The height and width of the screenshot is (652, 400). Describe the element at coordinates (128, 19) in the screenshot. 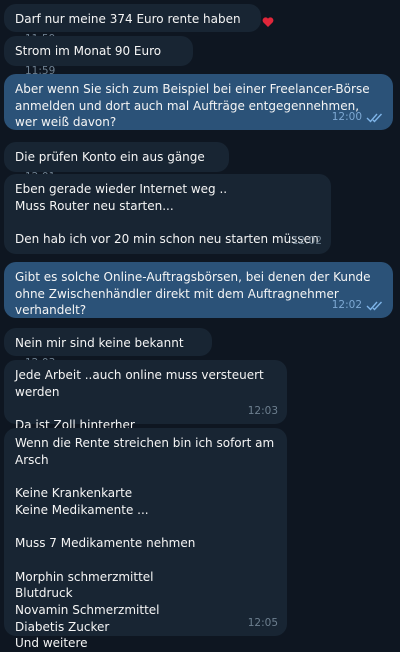

I see `message-text: Darf nur meine 374 Euro rente haben` at that location.